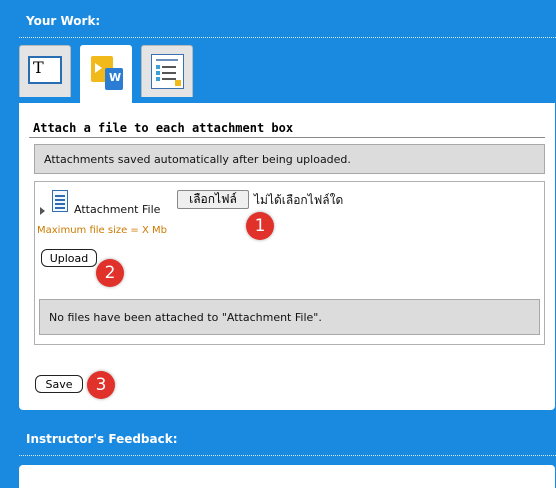  What do you see at coordinates (102, 230) in the screenshot?
I see `max-file-size-note: Maximum file size = X Mb` at bounding box center [102, 230].